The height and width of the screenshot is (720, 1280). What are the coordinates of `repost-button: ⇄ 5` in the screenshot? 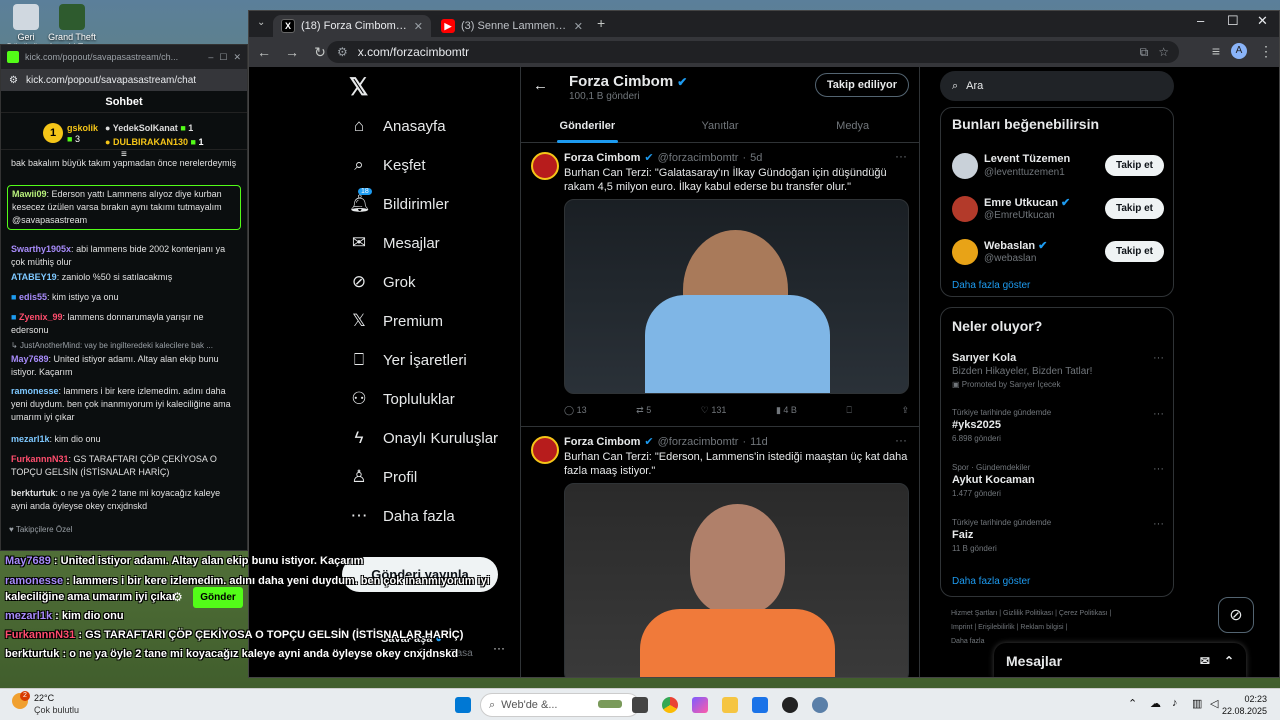 It's located at (643, 410).